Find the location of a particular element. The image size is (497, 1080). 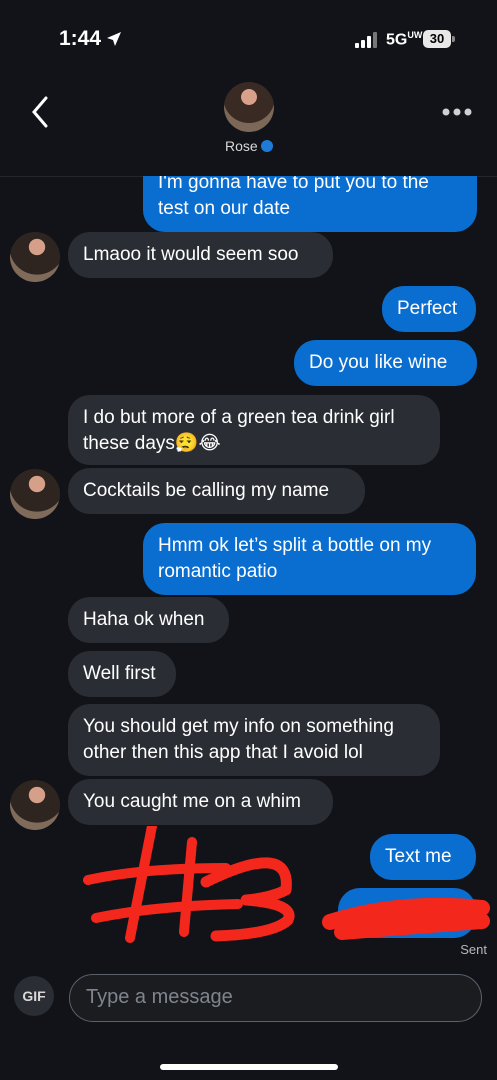

verified-badge-icon is located at coordinates (267, 146).